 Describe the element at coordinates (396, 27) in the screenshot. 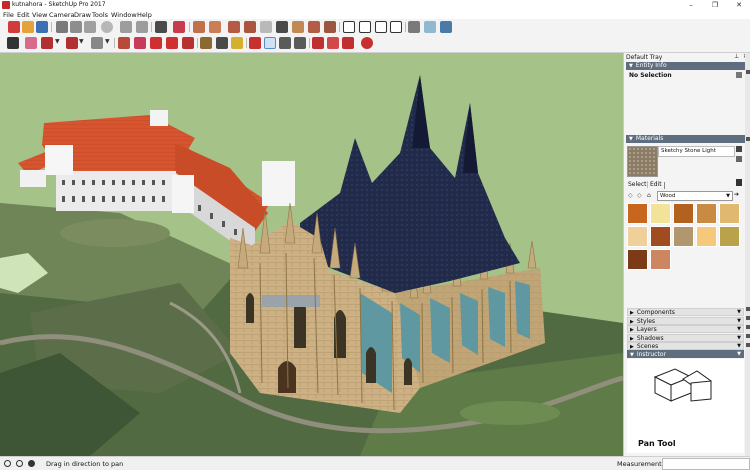

I see `box-icon` at that location.